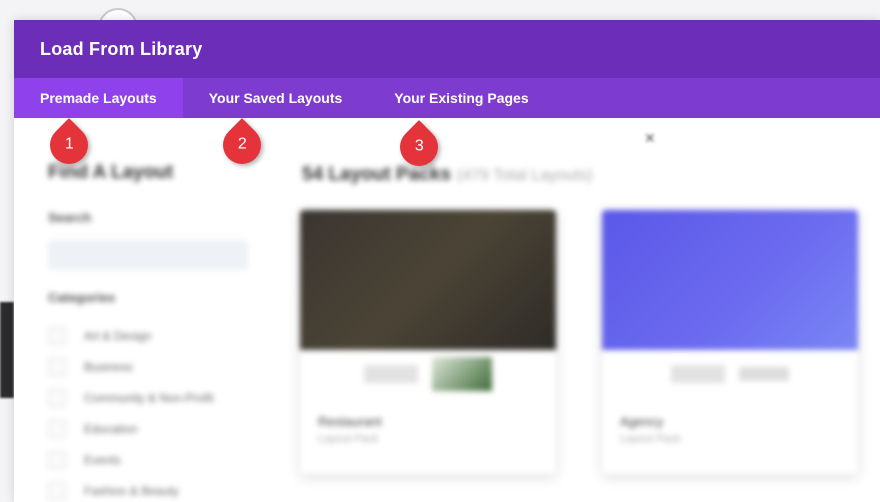  I want to click on modal-header: Load From Library, so click(447, 49).